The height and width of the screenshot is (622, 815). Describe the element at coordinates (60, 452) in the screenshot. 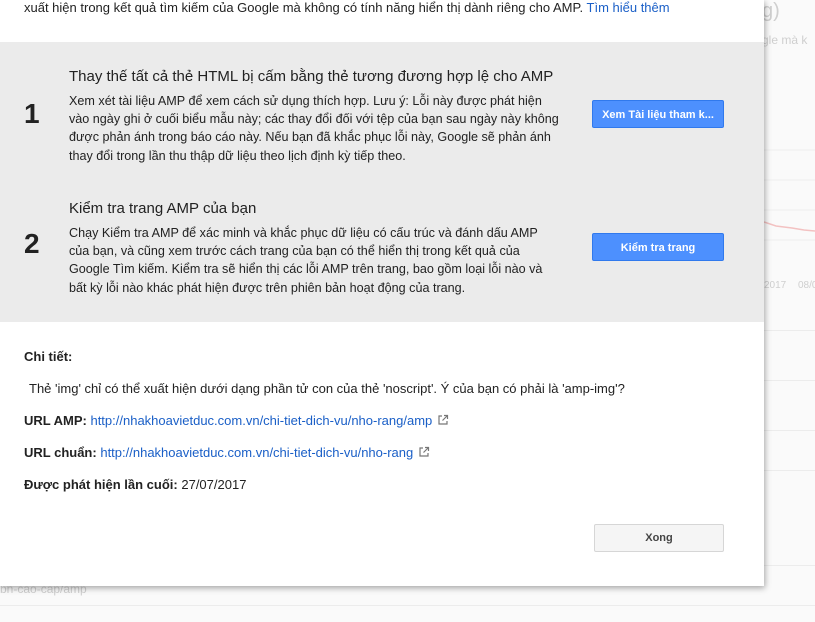

I see `canonical-url-label: URL chuẩn:` at that location.